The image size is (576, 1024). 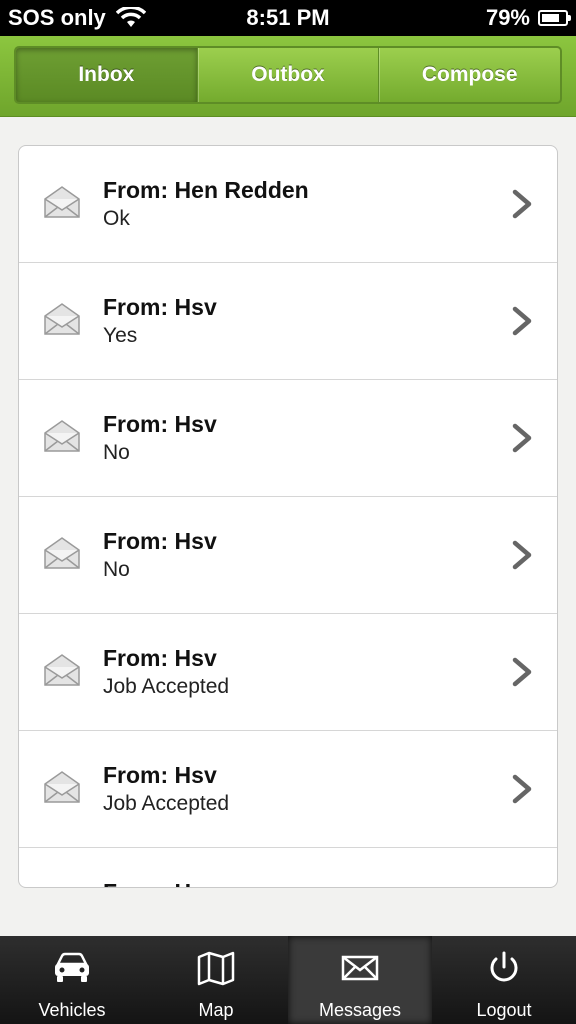 What do you see at coordinates (72, 1010) in the screenshot?
I see `tab-vehicles-label: Vehicles` at bounding box center [72, 1010].